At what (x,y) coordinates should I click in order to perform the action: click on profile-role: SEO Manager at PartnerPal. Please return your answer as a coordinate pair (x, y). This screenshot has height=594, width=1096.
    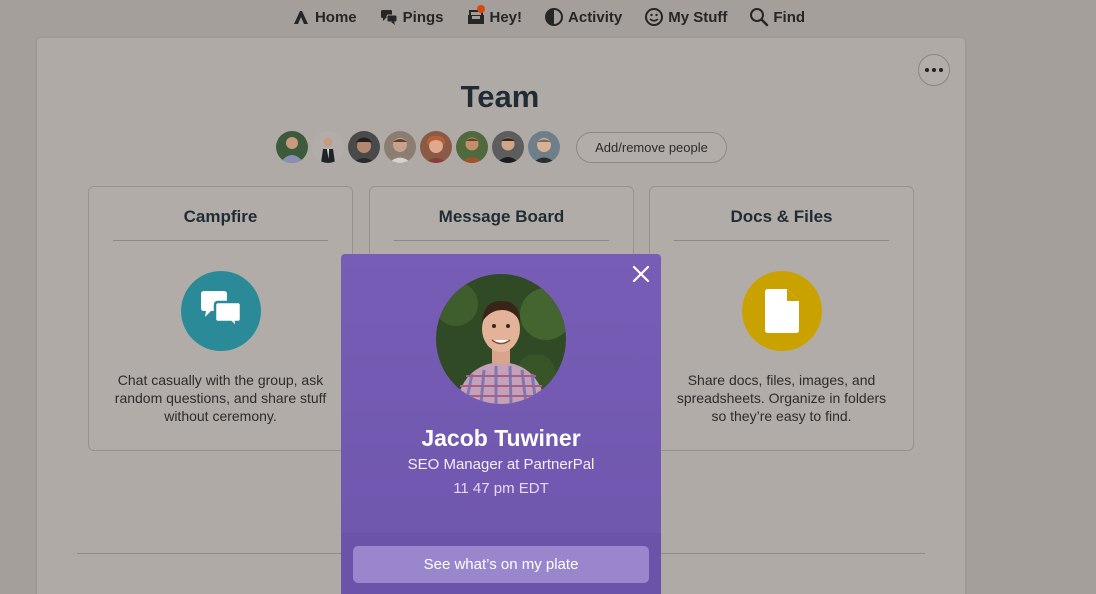
    Looking at the image, I should click on (501, 464).